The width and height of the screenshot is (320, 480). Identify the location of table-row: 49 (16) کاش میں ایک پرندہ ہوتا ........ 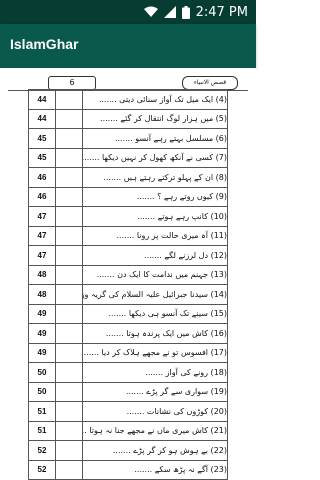
(128, 333).